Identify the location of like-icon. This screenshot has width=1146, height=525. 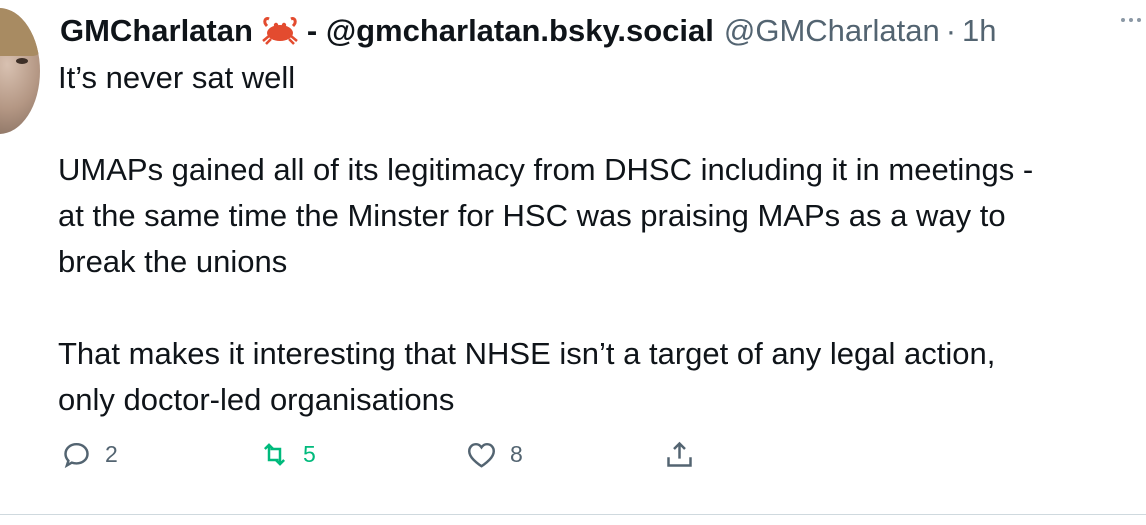
(481, 455).